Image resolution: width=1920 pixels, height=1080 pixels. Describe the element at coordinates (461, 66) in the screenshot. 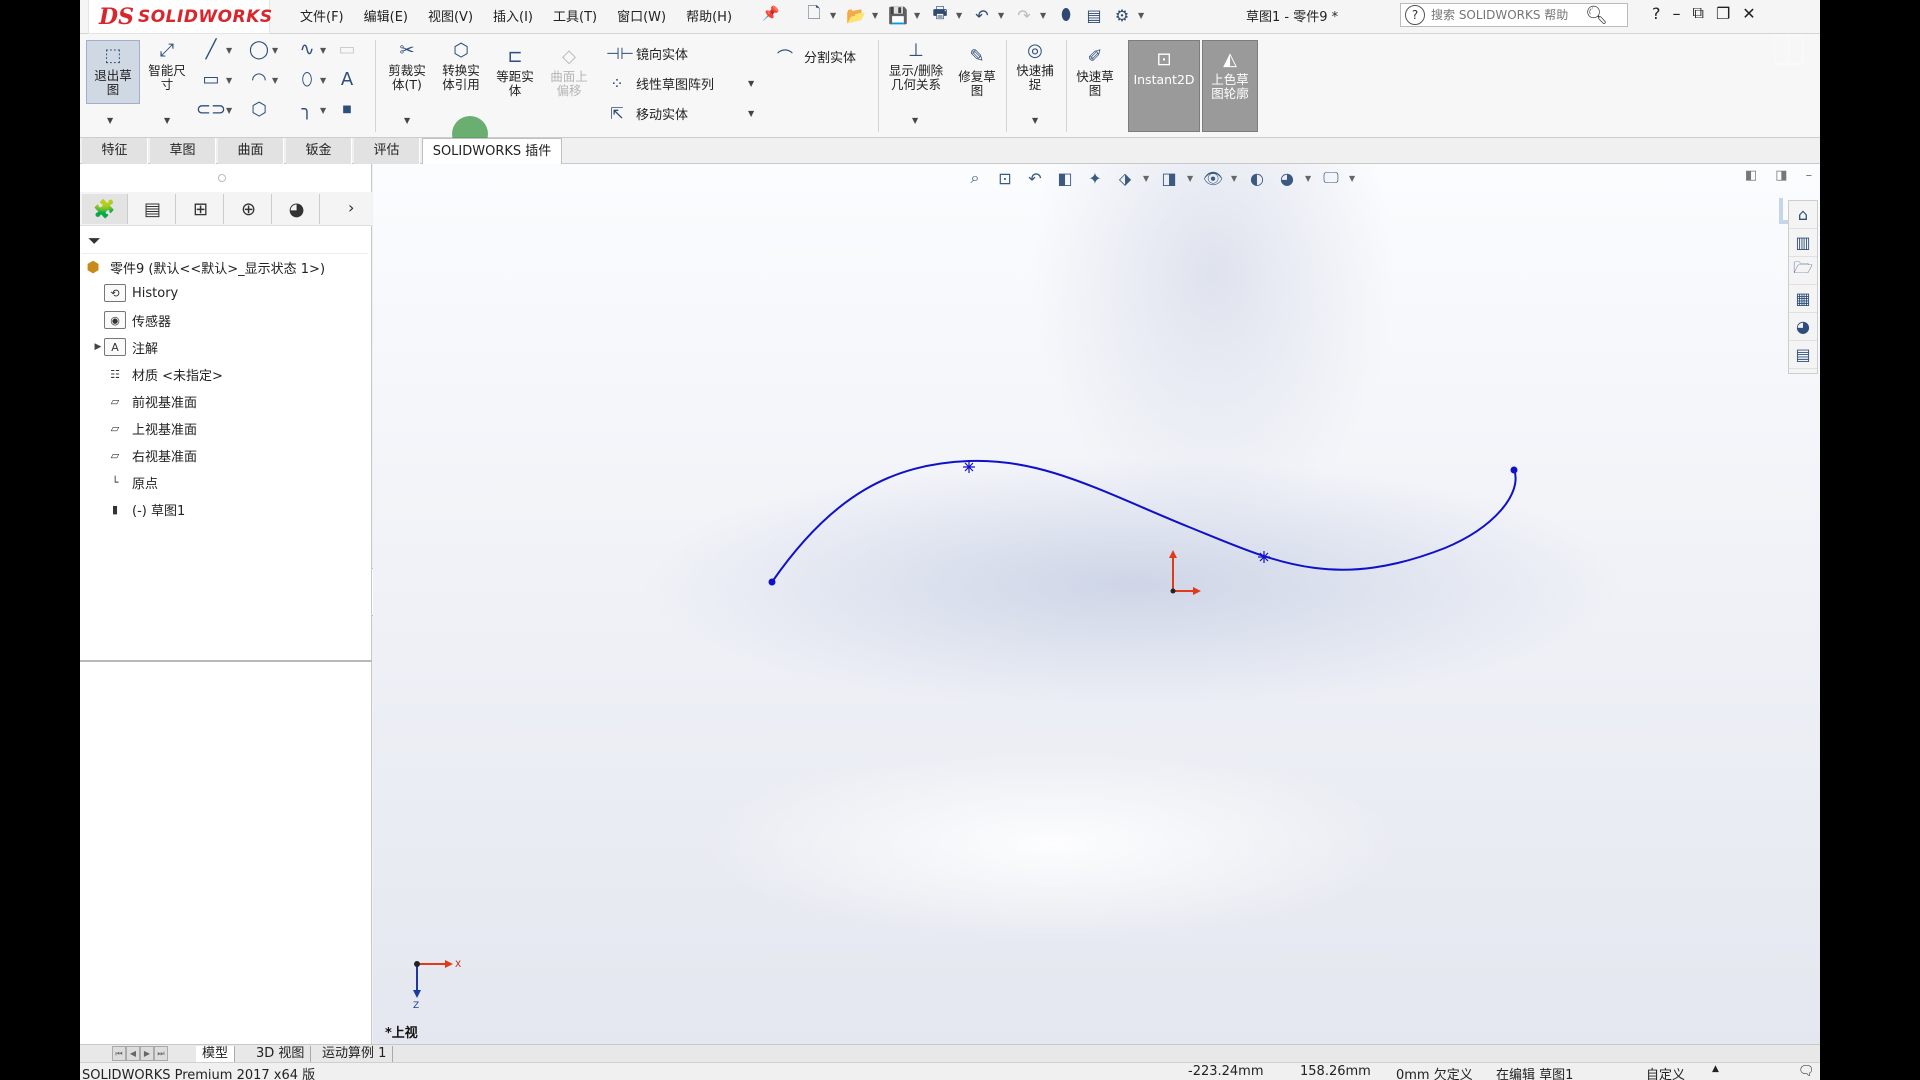

I see `convert-entities-button: ⬡ 转换实体引用` at that location.